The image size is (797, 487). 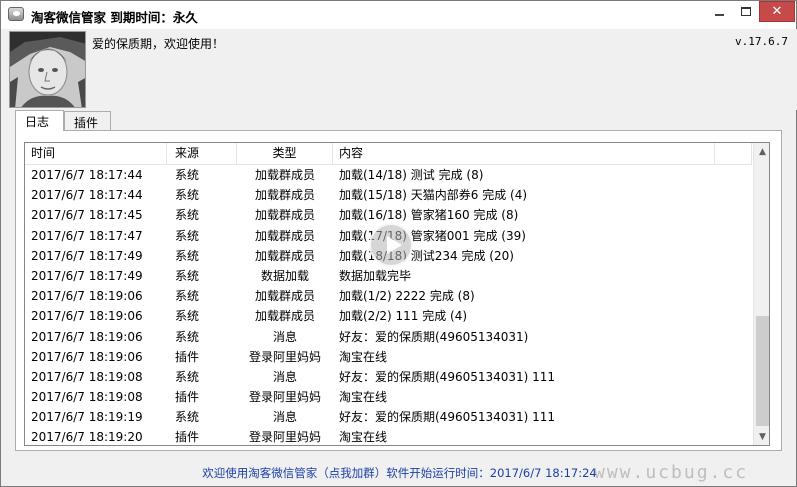 I want to click on title-bar: 淘客微信管家 到期时间：永久 ✕, so click(x=398, y=15).